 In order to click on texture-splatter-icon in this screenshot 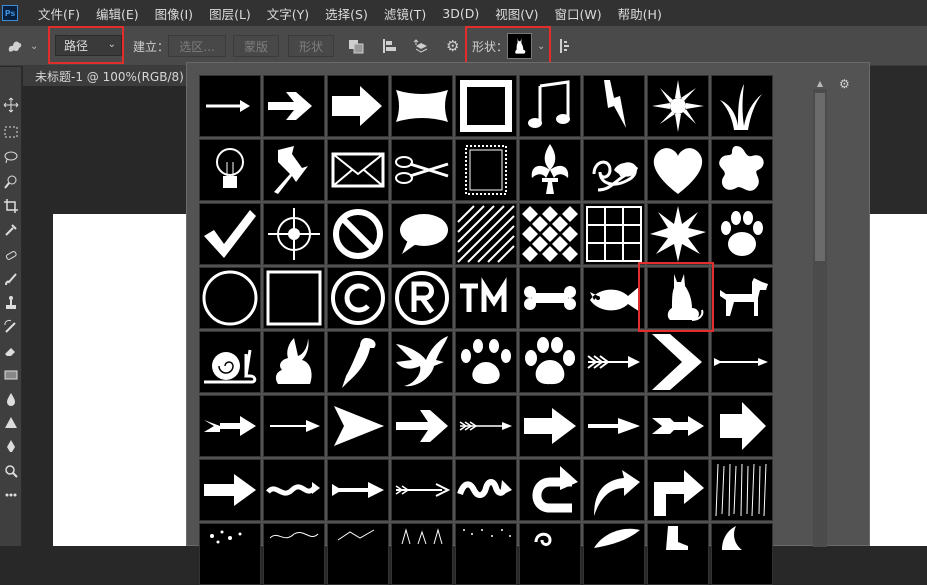, I will do `click(230, 554)`.